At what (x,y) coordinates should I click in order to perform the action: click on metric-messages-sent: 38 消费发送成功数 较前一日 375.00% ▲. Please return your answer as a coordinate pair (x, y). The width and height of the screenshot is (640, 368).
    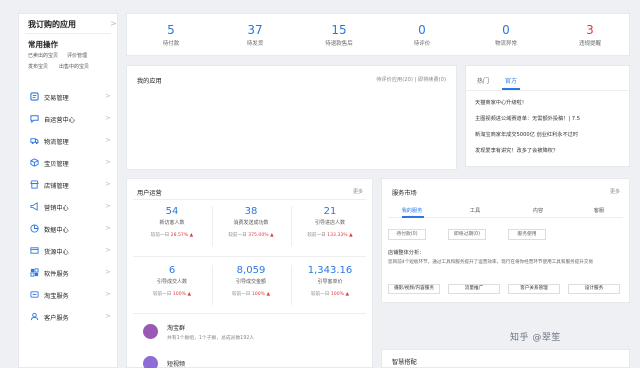
    Looking at the image, I should click on (251, 228).